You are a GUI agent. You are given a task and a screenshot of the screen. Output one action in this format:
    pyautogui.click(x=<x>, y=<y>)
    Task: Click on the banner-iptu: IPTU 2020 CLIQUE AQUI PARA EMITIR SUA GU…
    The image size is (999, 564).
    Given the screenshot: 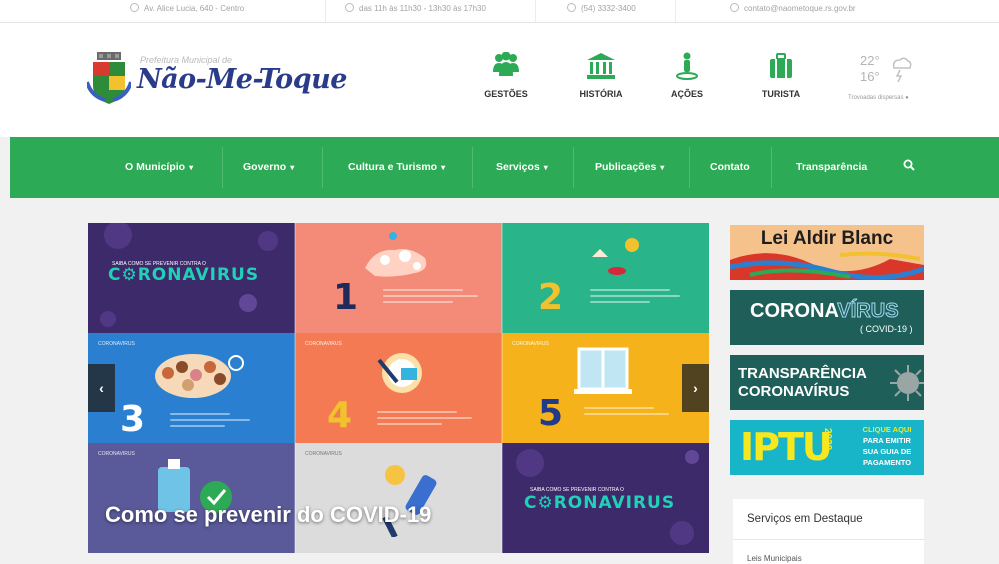 What is the action you would take?
    pyautogui.click(x=827, y=447)
    